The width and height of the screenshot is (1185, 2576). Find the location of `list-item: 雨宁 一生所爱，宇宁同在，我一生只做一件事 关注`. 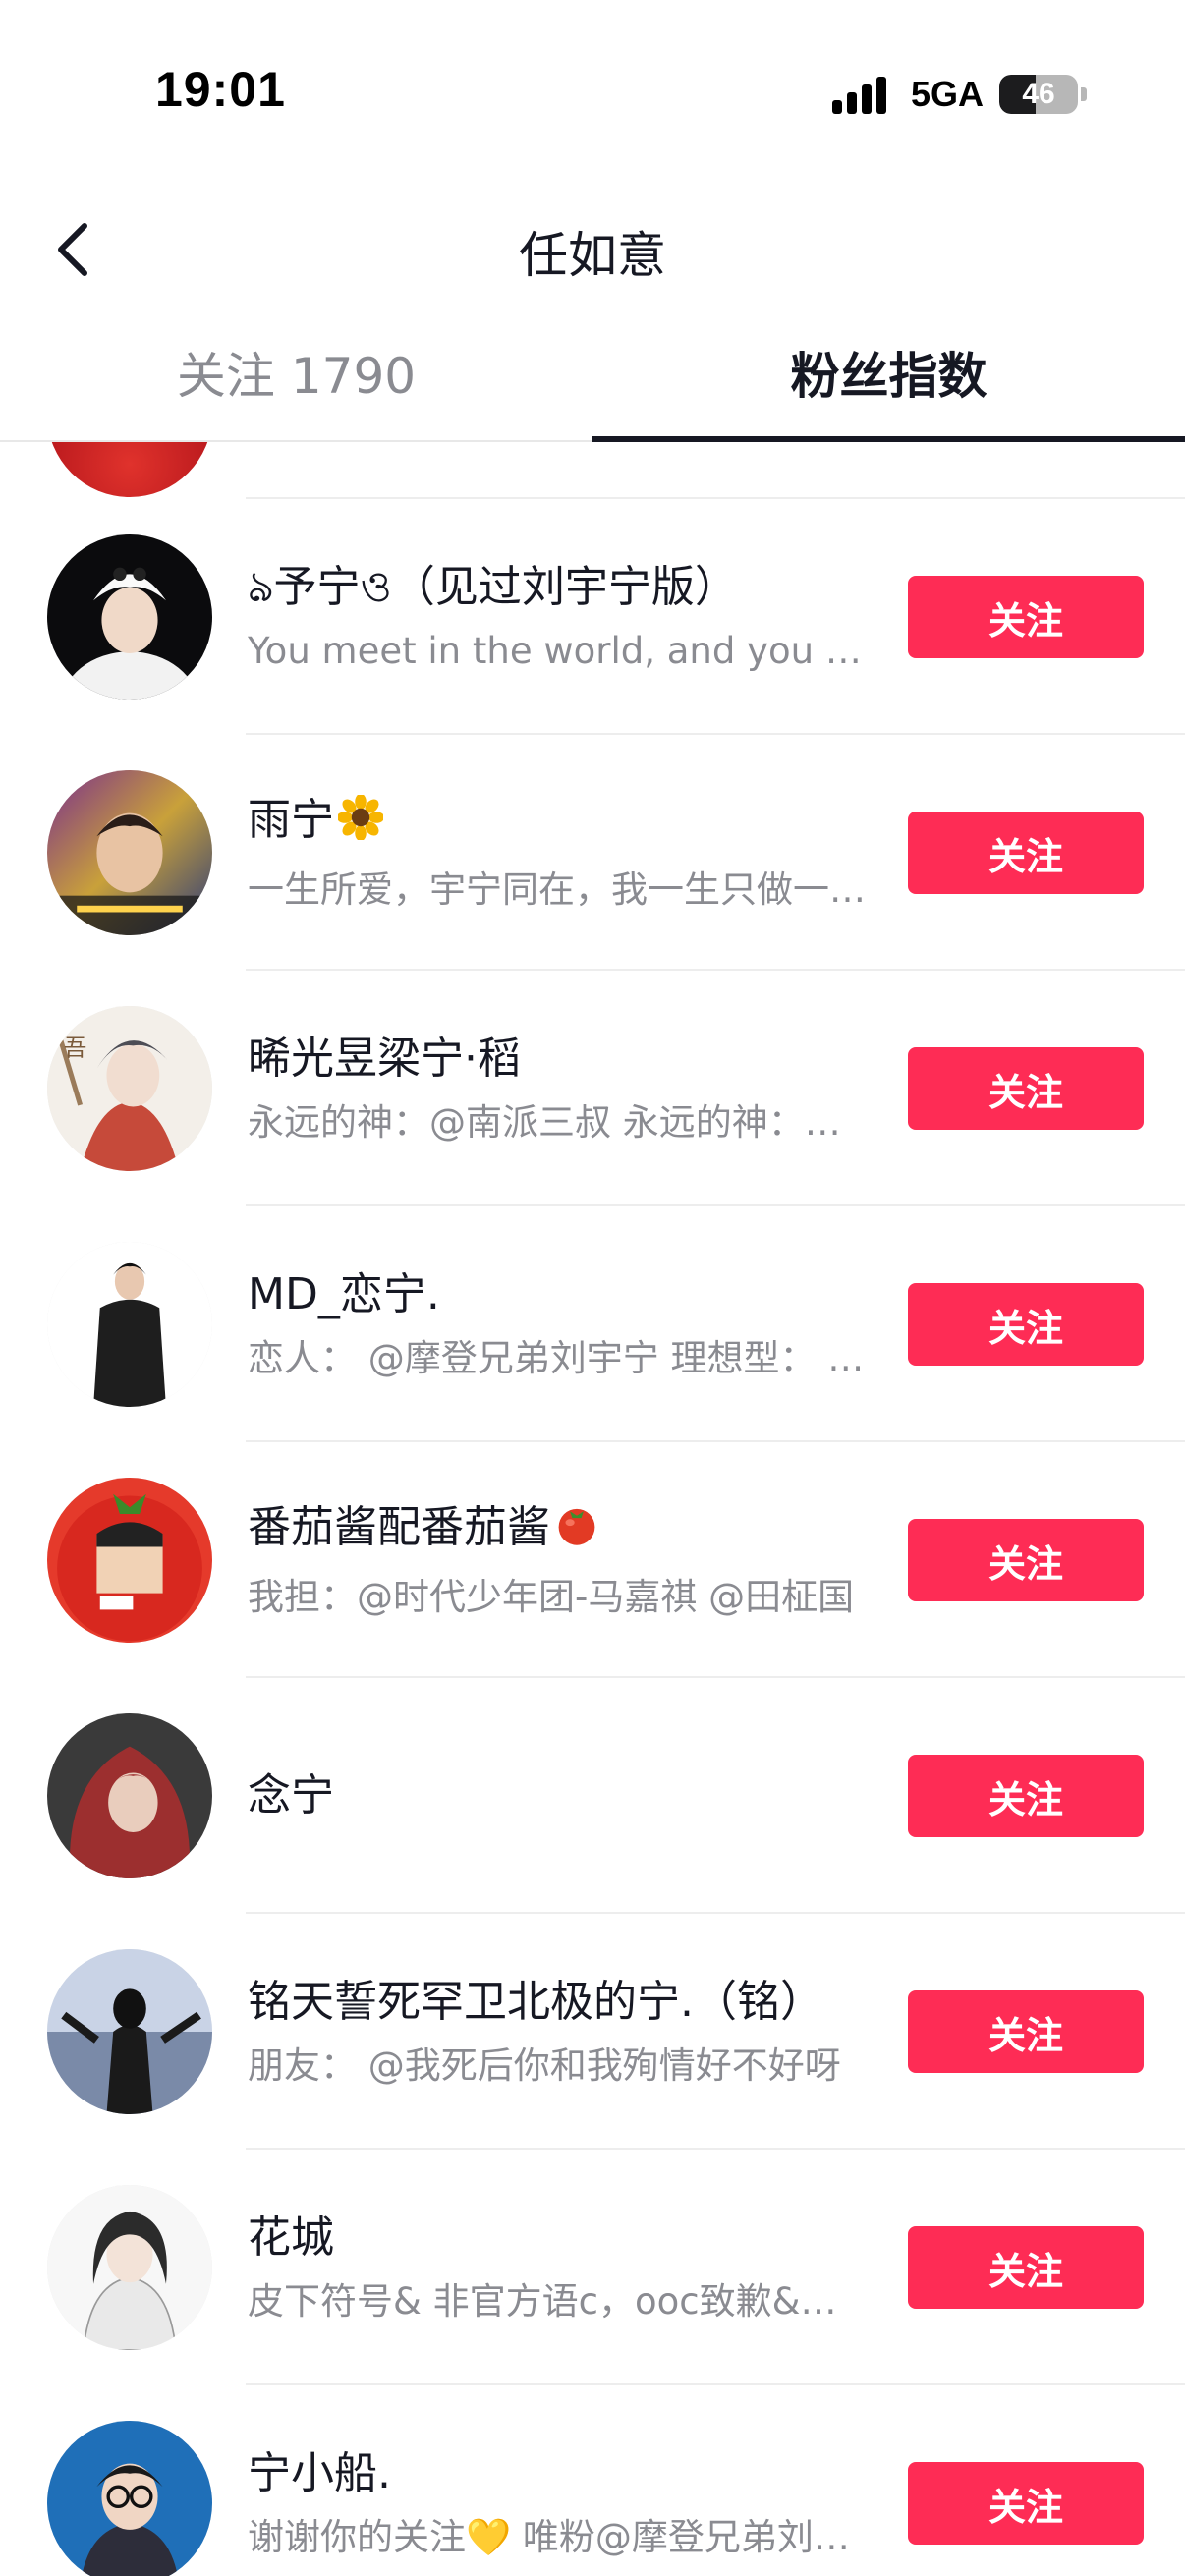

list-item: 雨宁 一生所爱，宇宁同在，我一生只做一件事 关注 is located at coordinates (592, 853).